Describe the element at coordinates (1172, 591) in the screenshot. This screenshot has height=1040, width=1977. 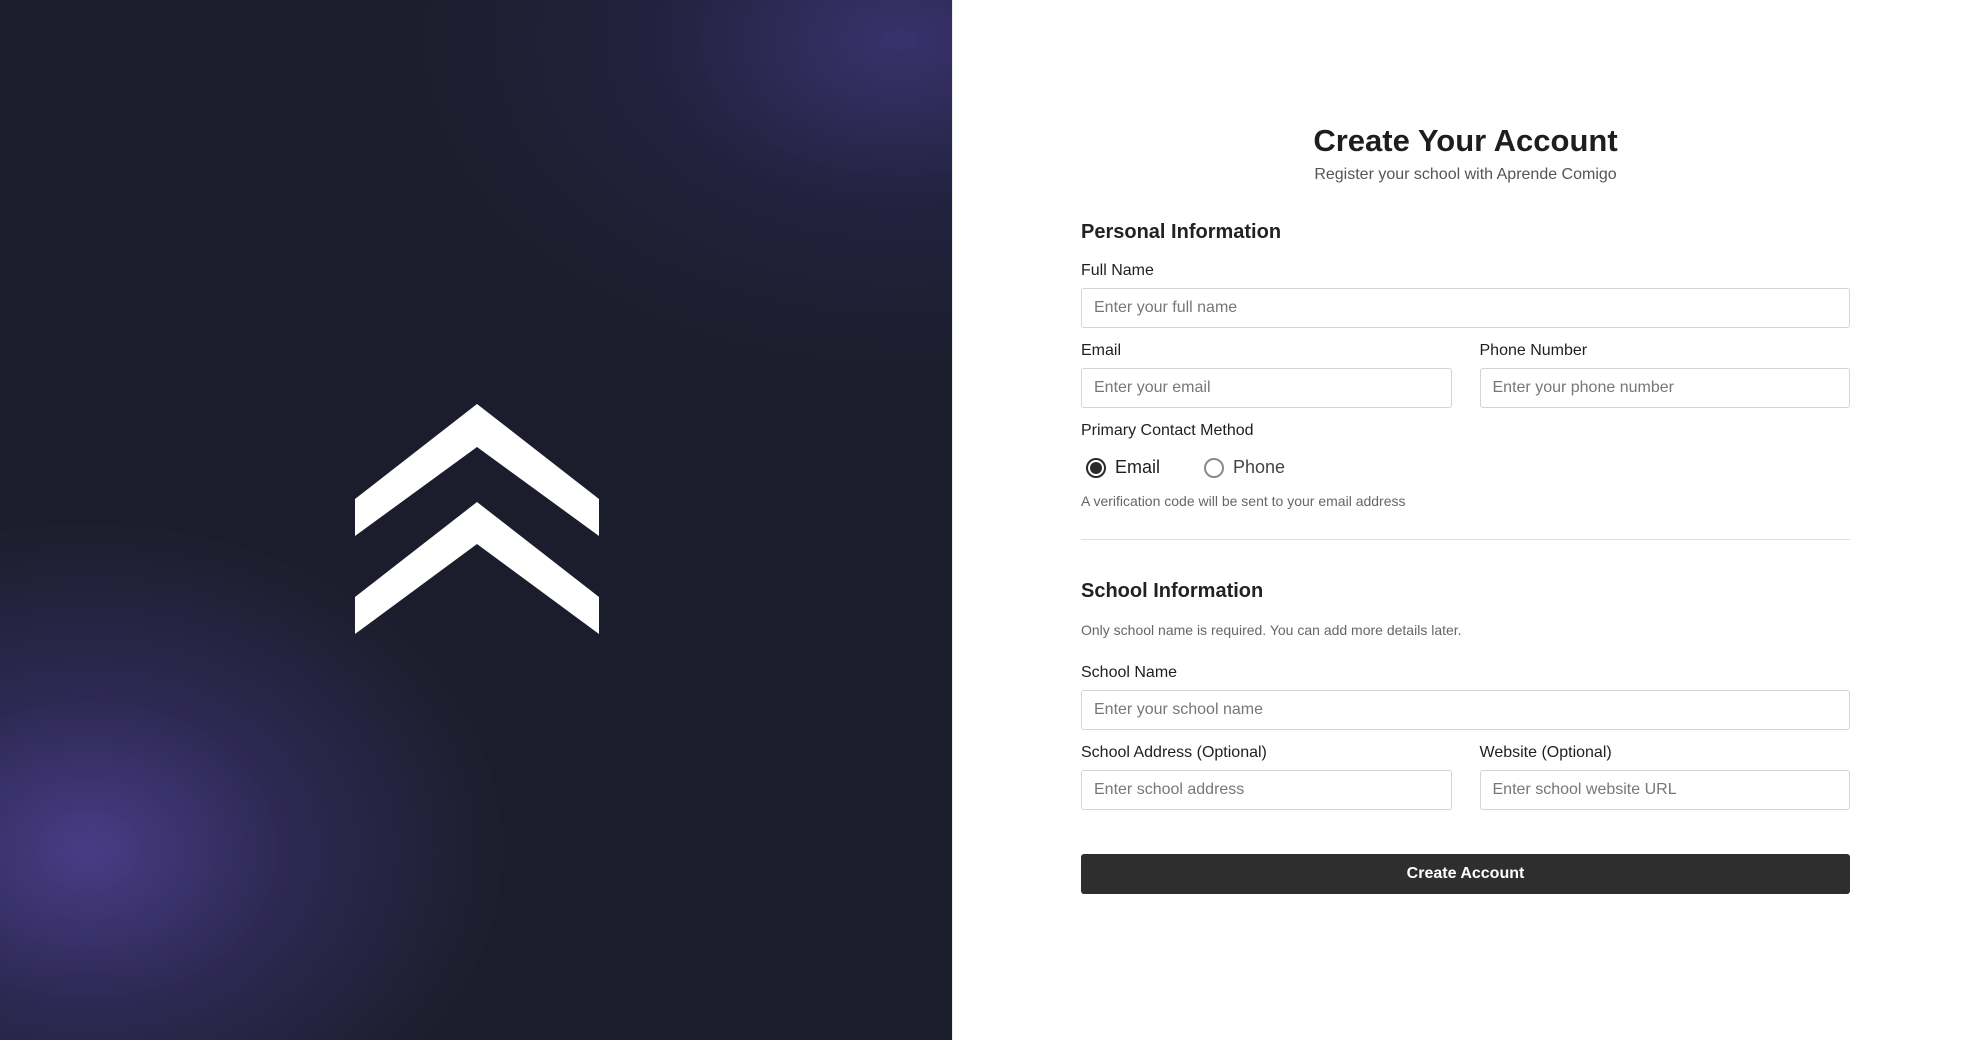
I see `school-info-heading: School Information` at that location.